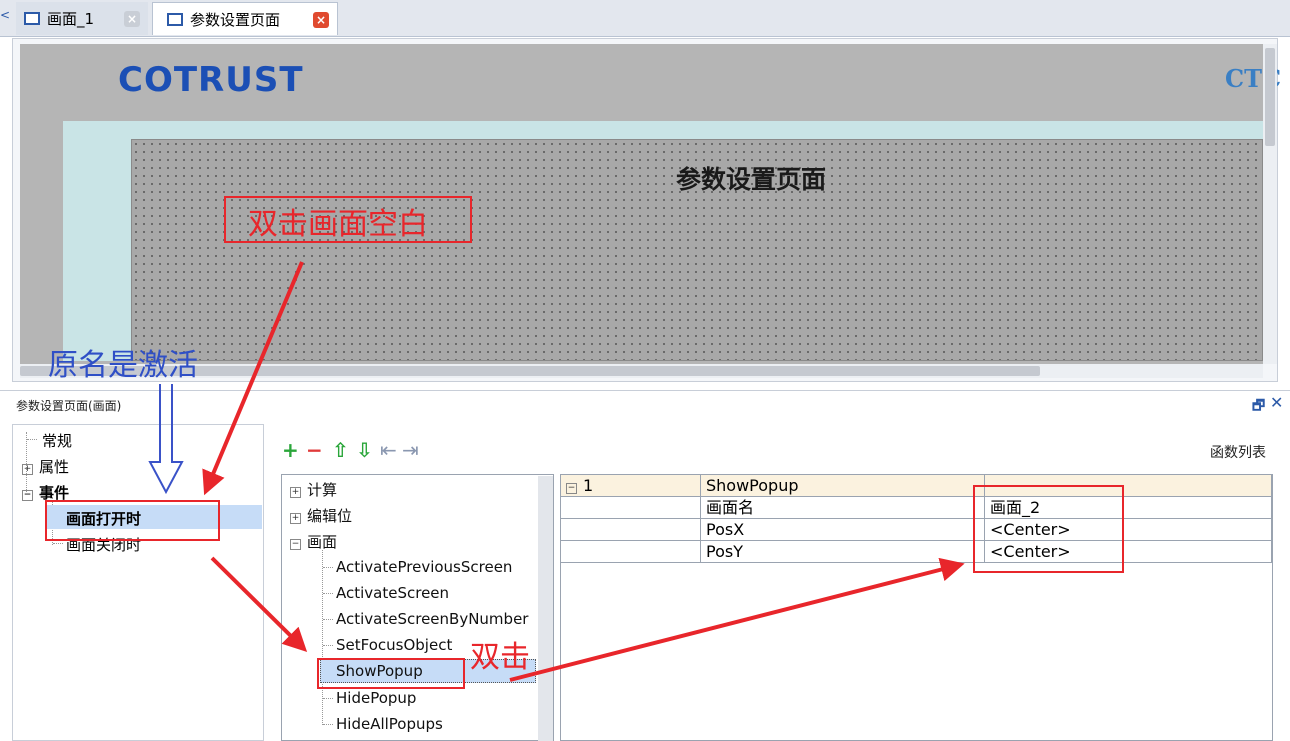 The width and height of the screenshot is (1290, 741). Describe the element at coordinates (166, 439) in the screenshot. I see `arrow-original-name` at that location.